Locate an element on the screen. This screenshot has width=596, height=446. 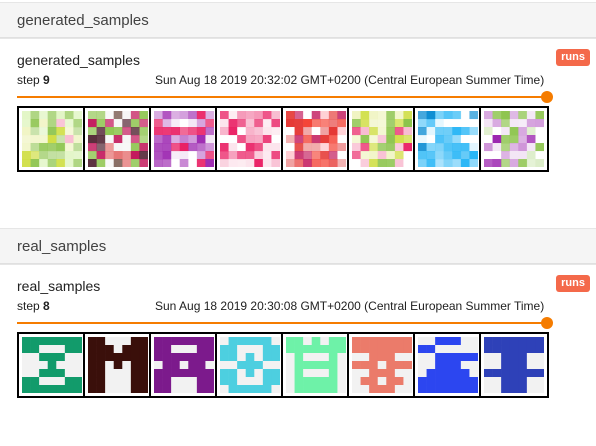
section-title: generated_samples is located at coordinates (83, 20).